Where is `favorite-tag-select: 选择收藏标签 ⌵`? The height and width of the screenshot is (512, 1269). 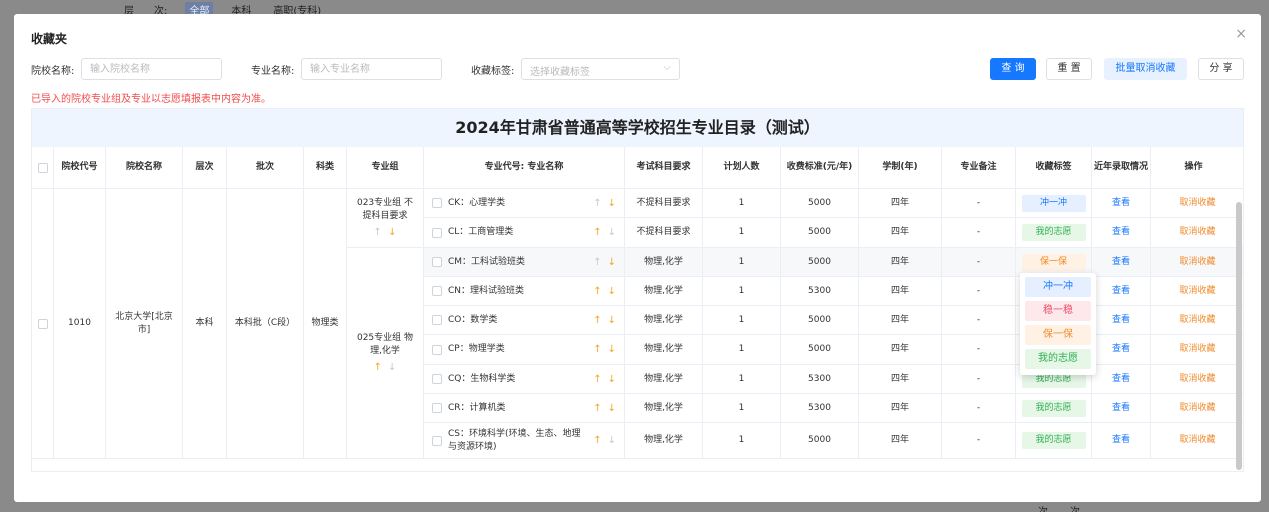 favorite-tag-select: 选择收藏标签 ⌵ is located at coordinates (600, 69).